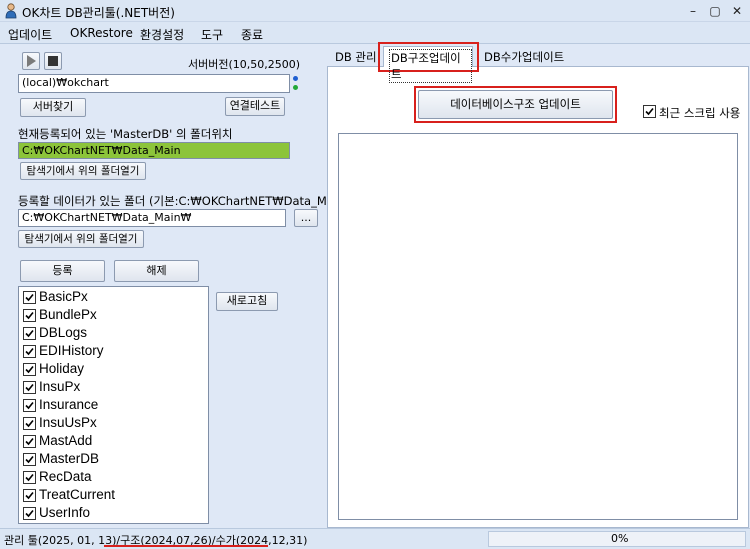  I want to click on play-button, so click(31, 61).